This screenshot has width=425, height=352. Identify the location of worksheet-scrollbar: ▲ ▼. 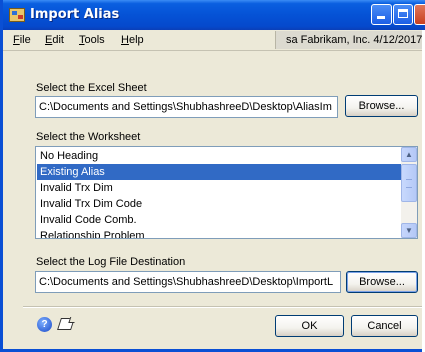
(409, 192).